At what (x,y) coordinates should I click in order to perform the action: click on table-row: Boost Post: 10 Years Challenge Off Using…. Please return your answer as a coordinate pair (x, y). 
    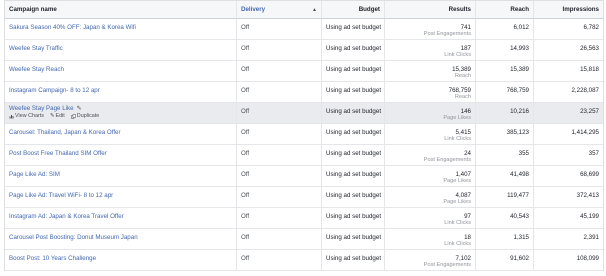
    Looking at the image, I should click on (304, 260).